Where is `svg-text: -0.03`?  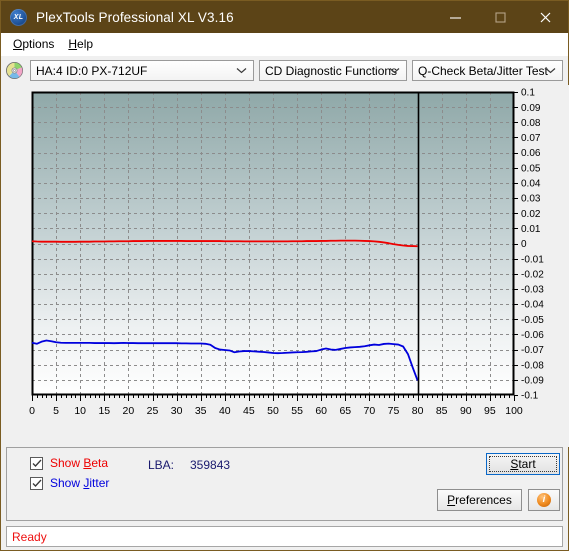
svg-text: -0.03 is located at coordinates (532, 290).